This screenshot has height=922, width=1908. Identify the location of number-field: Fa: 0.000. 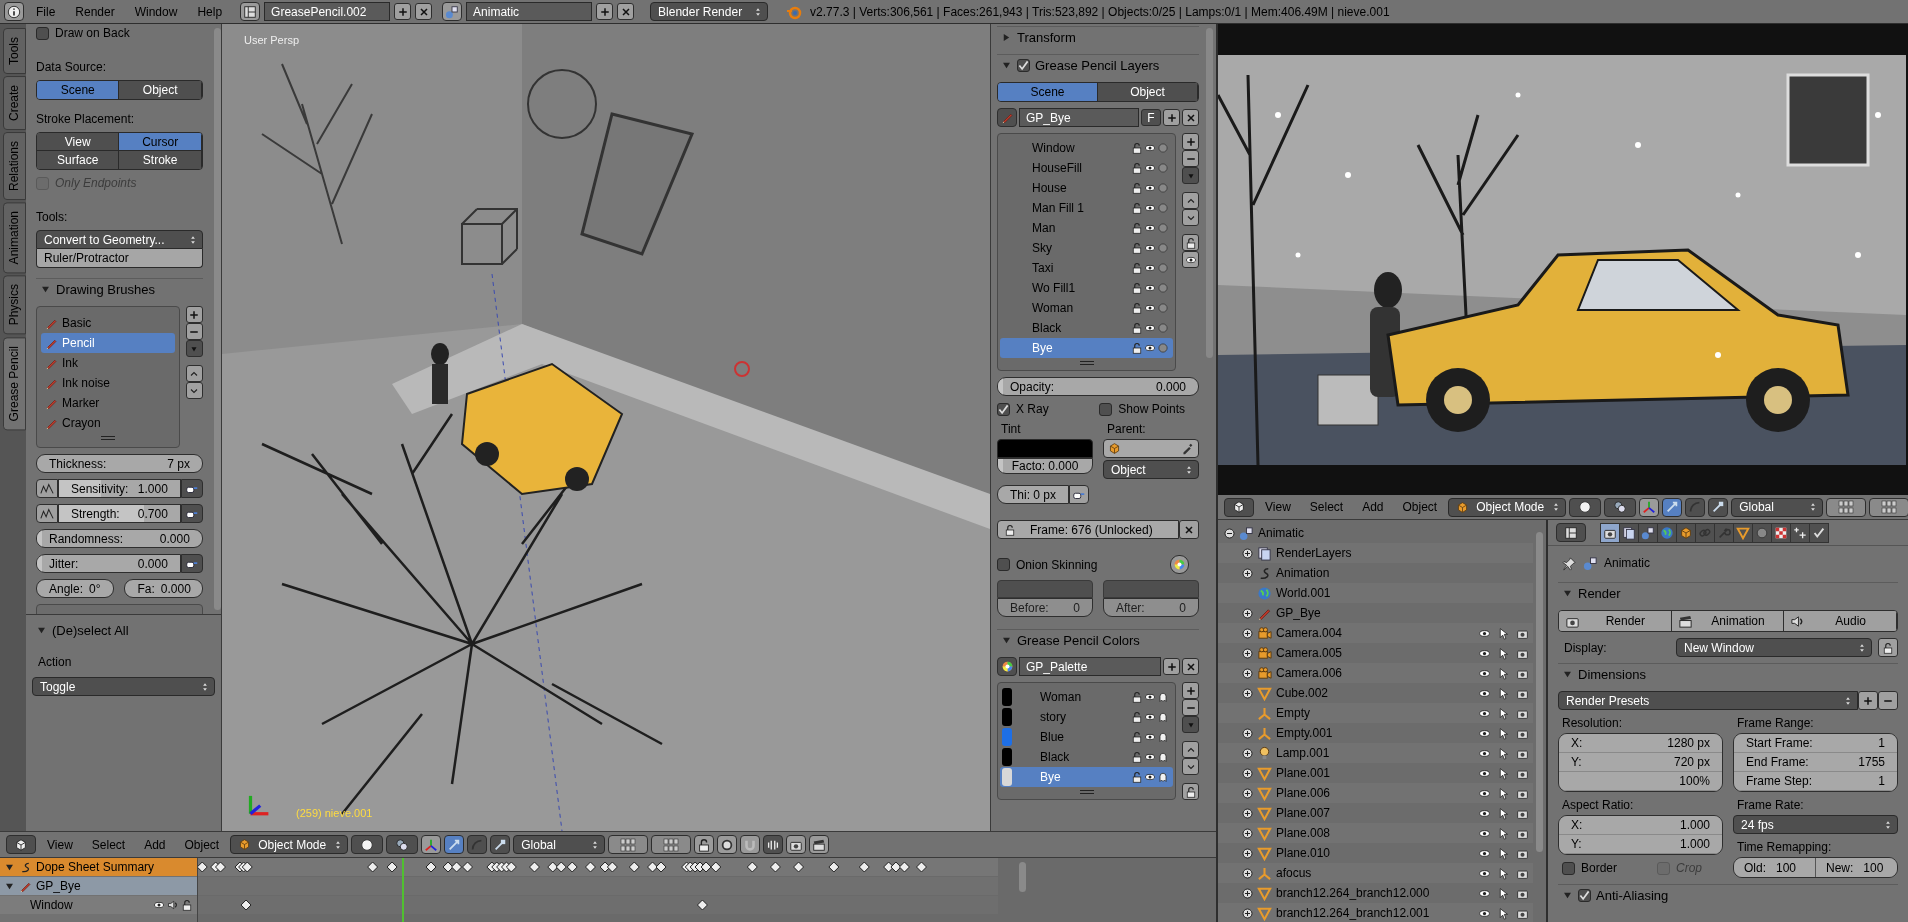
(163, 588).